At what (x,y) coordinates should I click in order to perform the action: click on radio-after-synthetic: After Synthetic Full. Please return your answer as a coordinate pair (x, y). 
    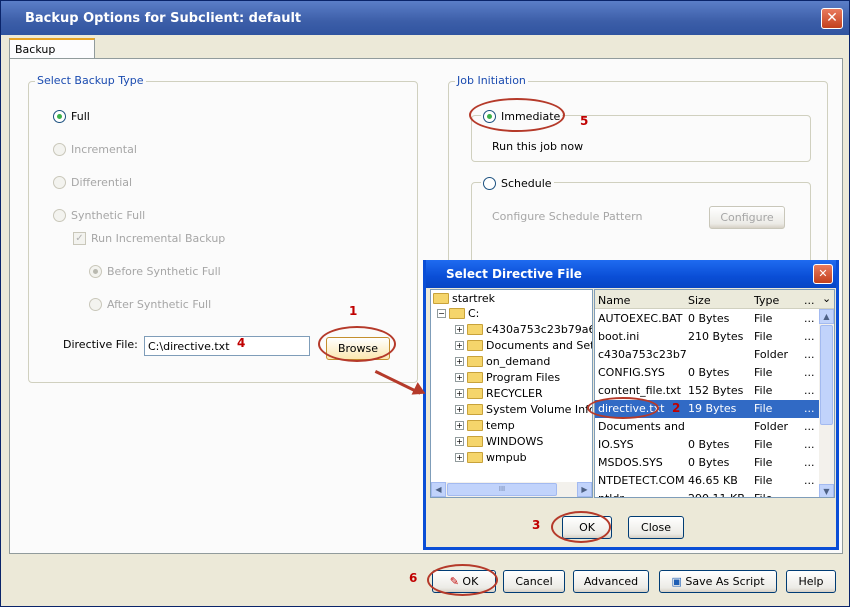
    Looking at the image, I should click on (150, 304).